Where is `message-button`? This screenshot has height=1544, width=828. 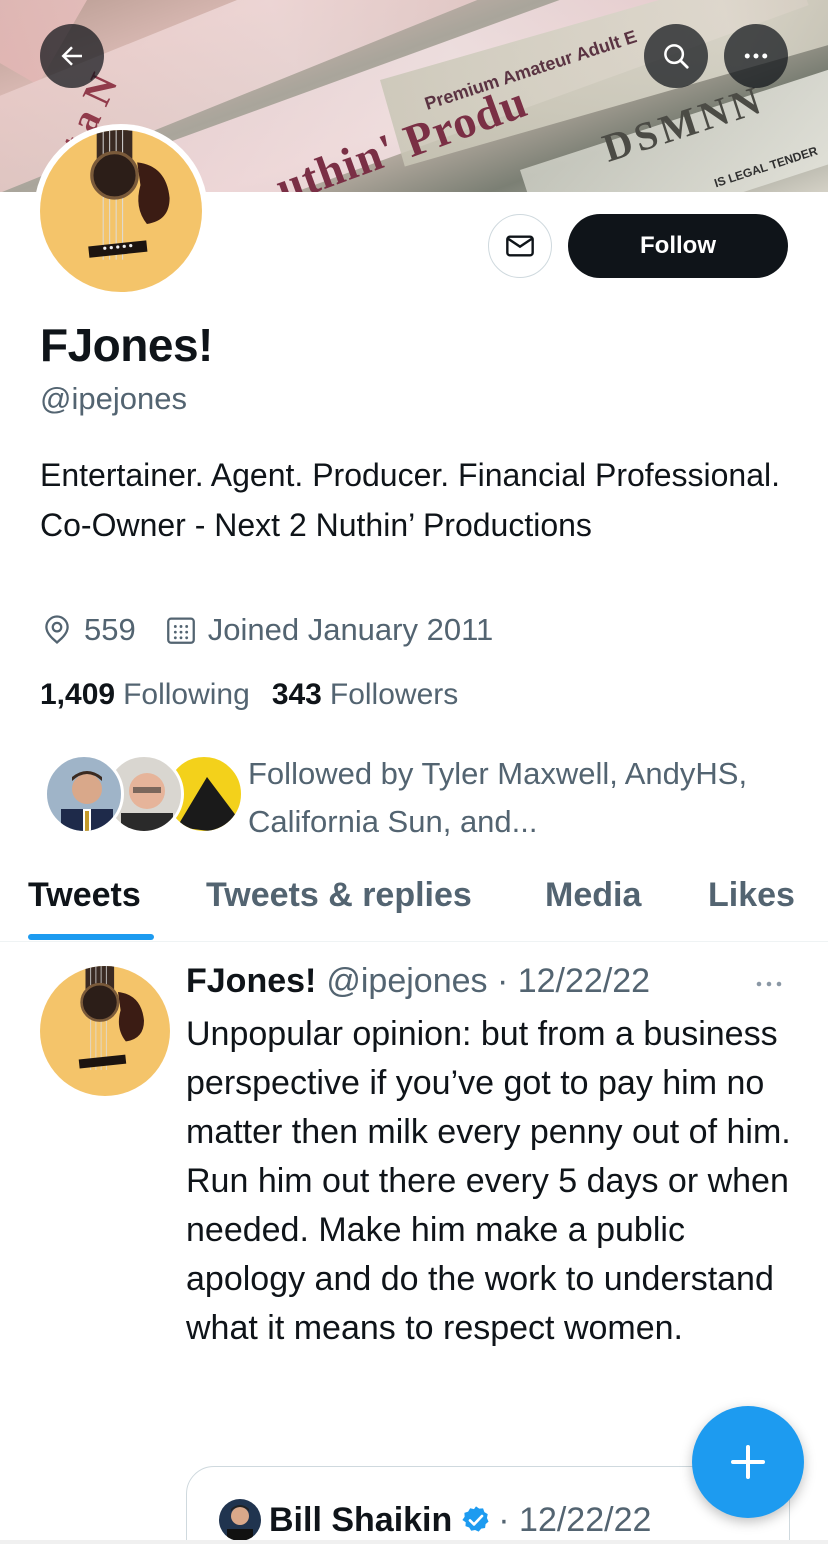
message-button is located at coordinates (520, 246).